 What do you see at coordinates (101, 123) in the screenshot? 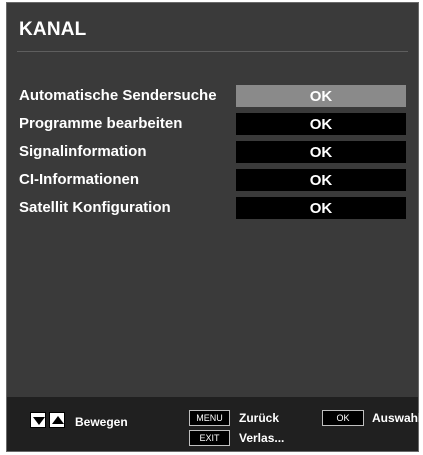
I see `menu-item-label: Programme bearbeiten` at bounding box center [101, 123].